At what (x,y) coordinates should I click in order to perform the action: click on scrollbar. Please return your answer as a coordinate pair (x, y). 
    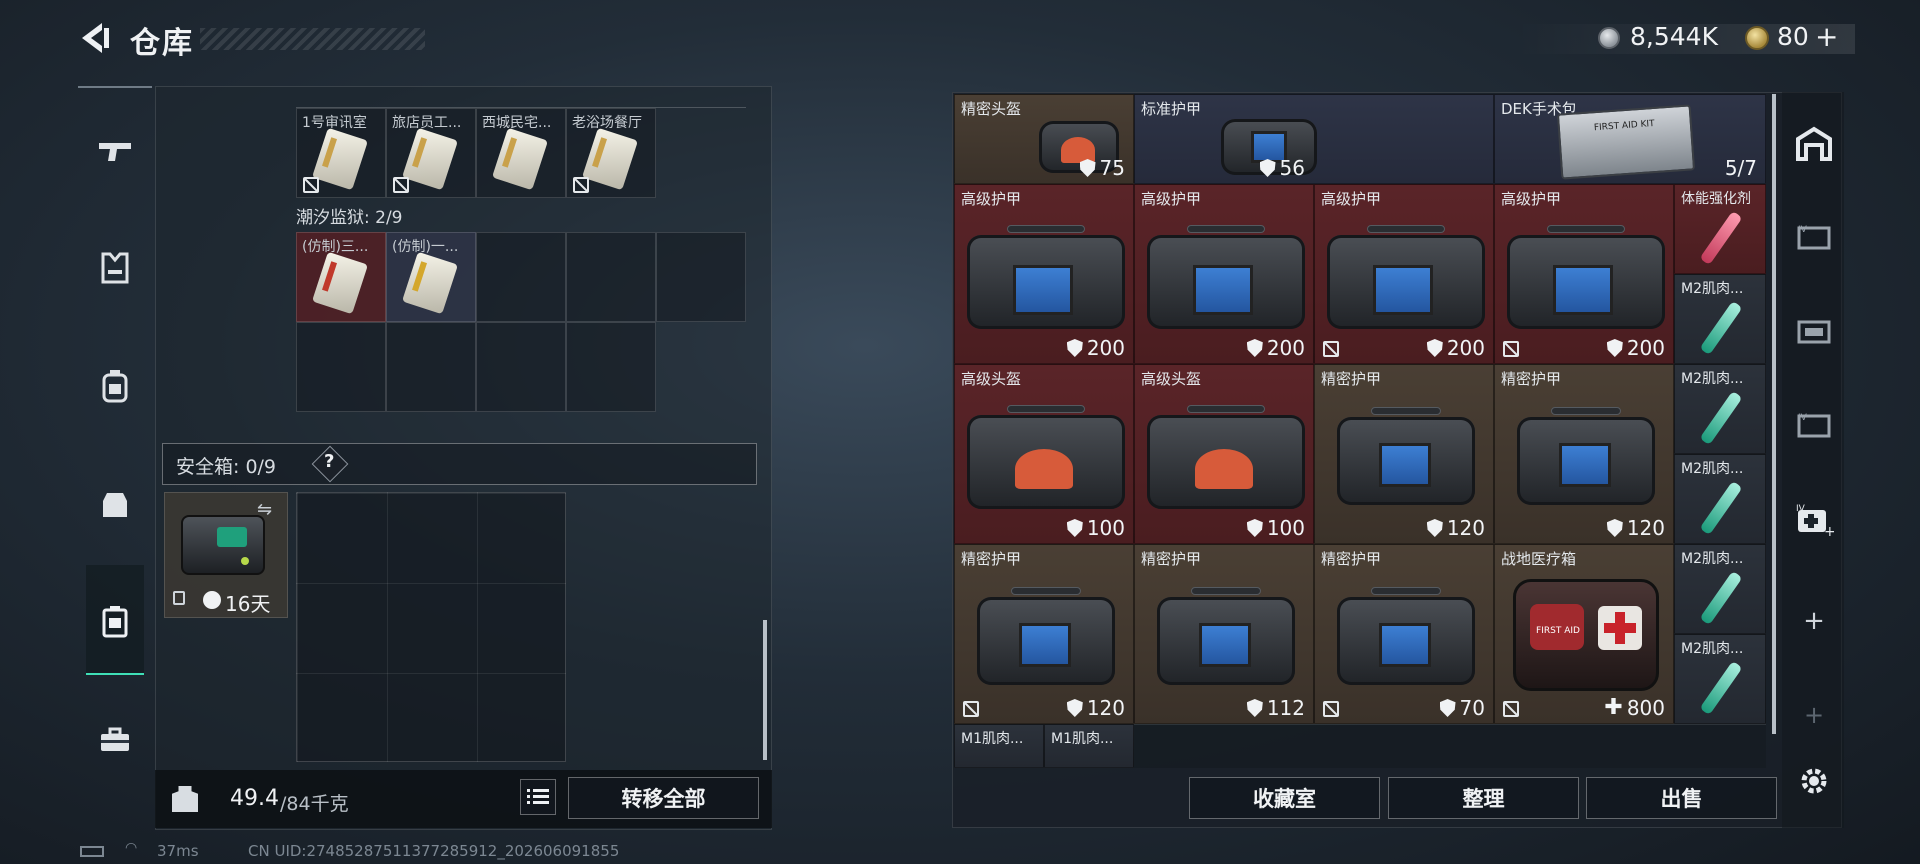
    Looking at the image, I should click on (765, 690).